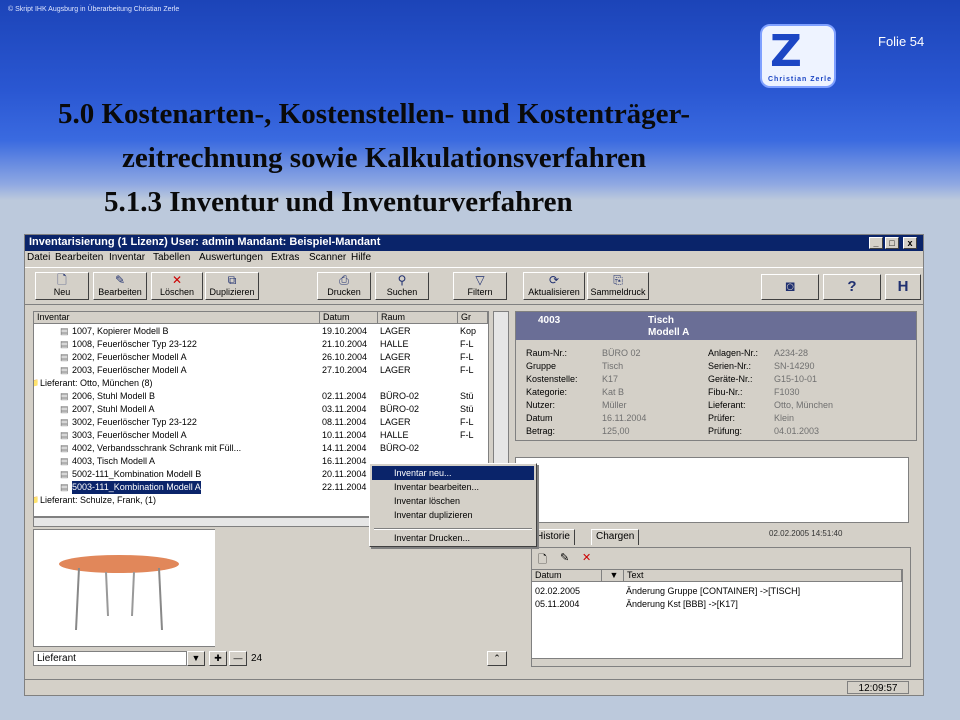  Describe the element at coordinates (177, 286) in the screenshot. I see `delete-button: ✕ Löschen` at that location.